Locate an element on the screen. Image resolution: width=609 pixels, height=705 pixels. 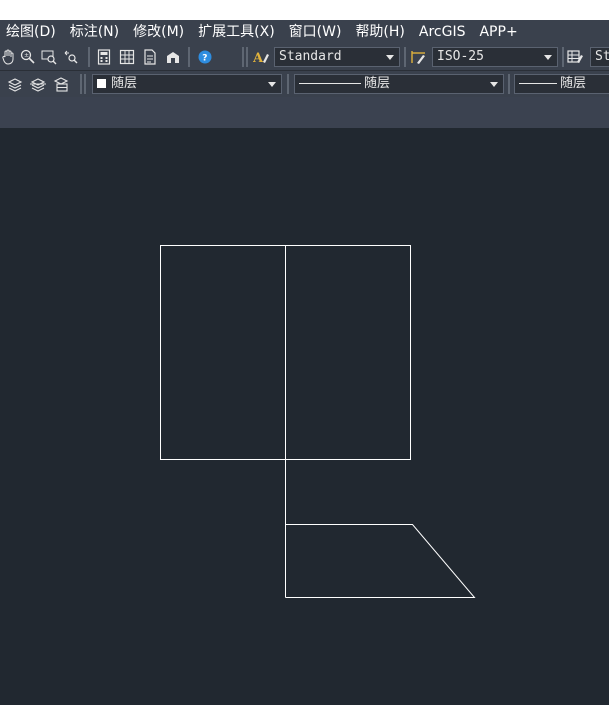
help-icon: ? is located at coordinates (205, 57).